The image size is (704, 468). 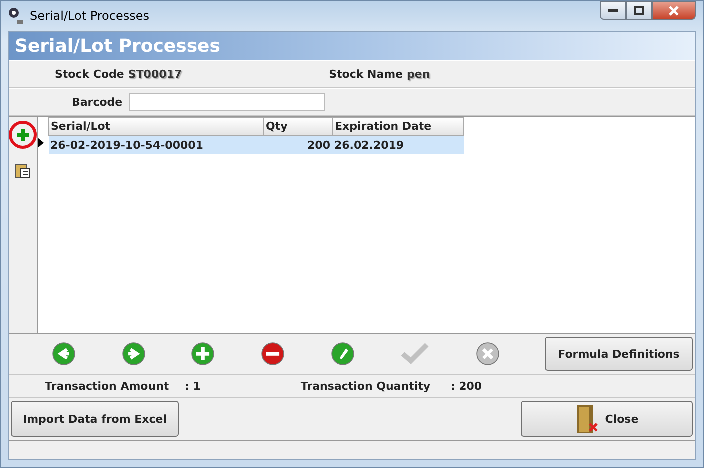 I want to click on column-header: Expiration Date, so click(x=398, y=127).